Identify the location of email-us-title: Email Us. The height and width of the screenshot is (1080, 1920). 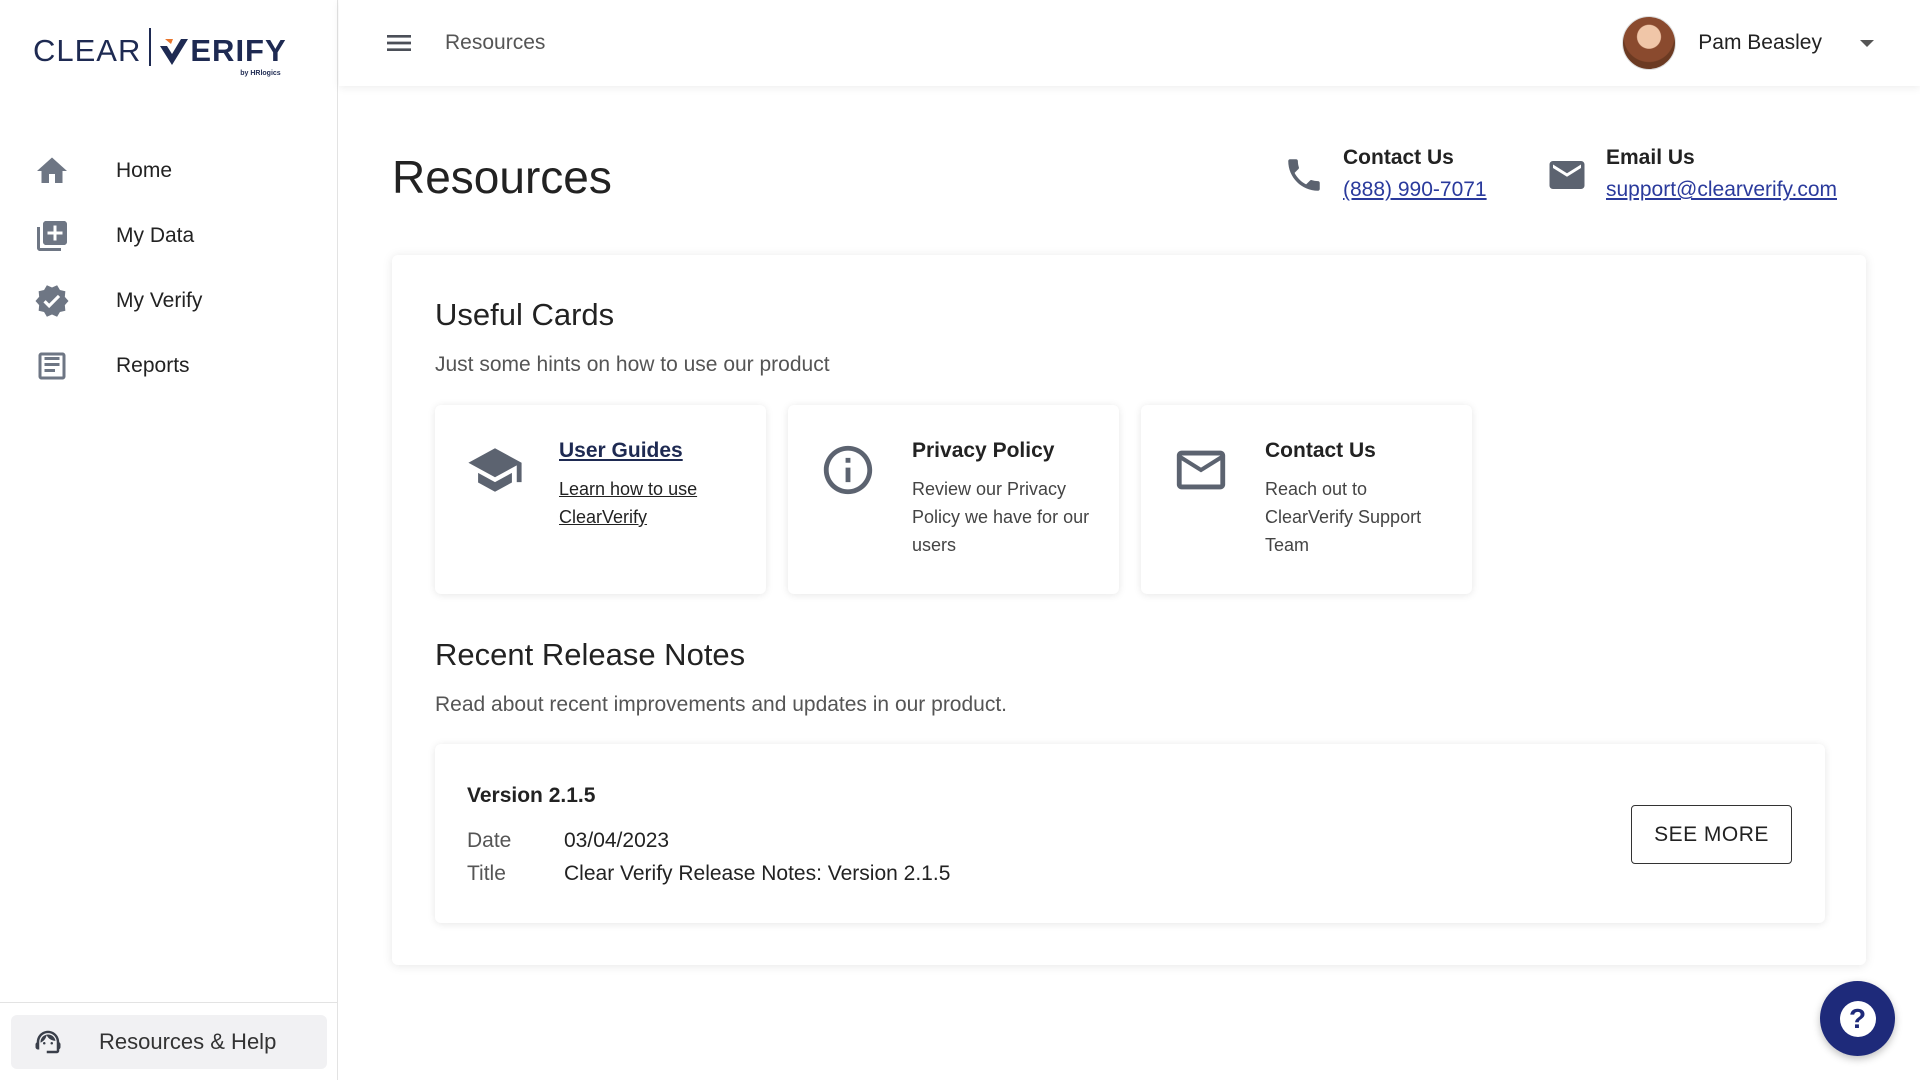
(1650, 157).